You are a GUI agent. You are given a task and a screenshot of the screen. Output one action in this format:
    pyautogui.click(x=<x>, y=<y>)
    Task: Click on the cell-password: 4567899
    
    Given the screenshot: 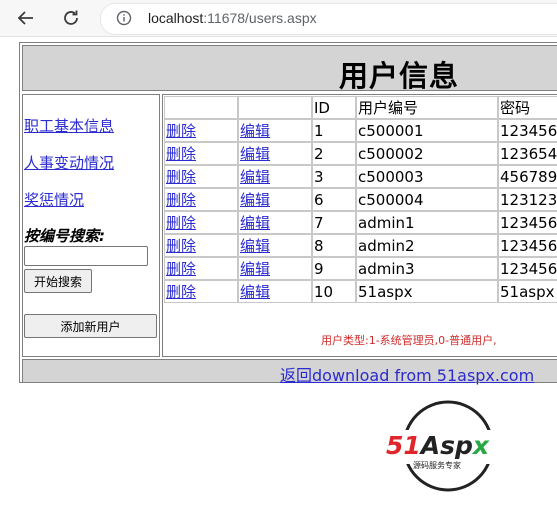 What is the action you would take?
    pyautogui.click(x=527, y=176)
    